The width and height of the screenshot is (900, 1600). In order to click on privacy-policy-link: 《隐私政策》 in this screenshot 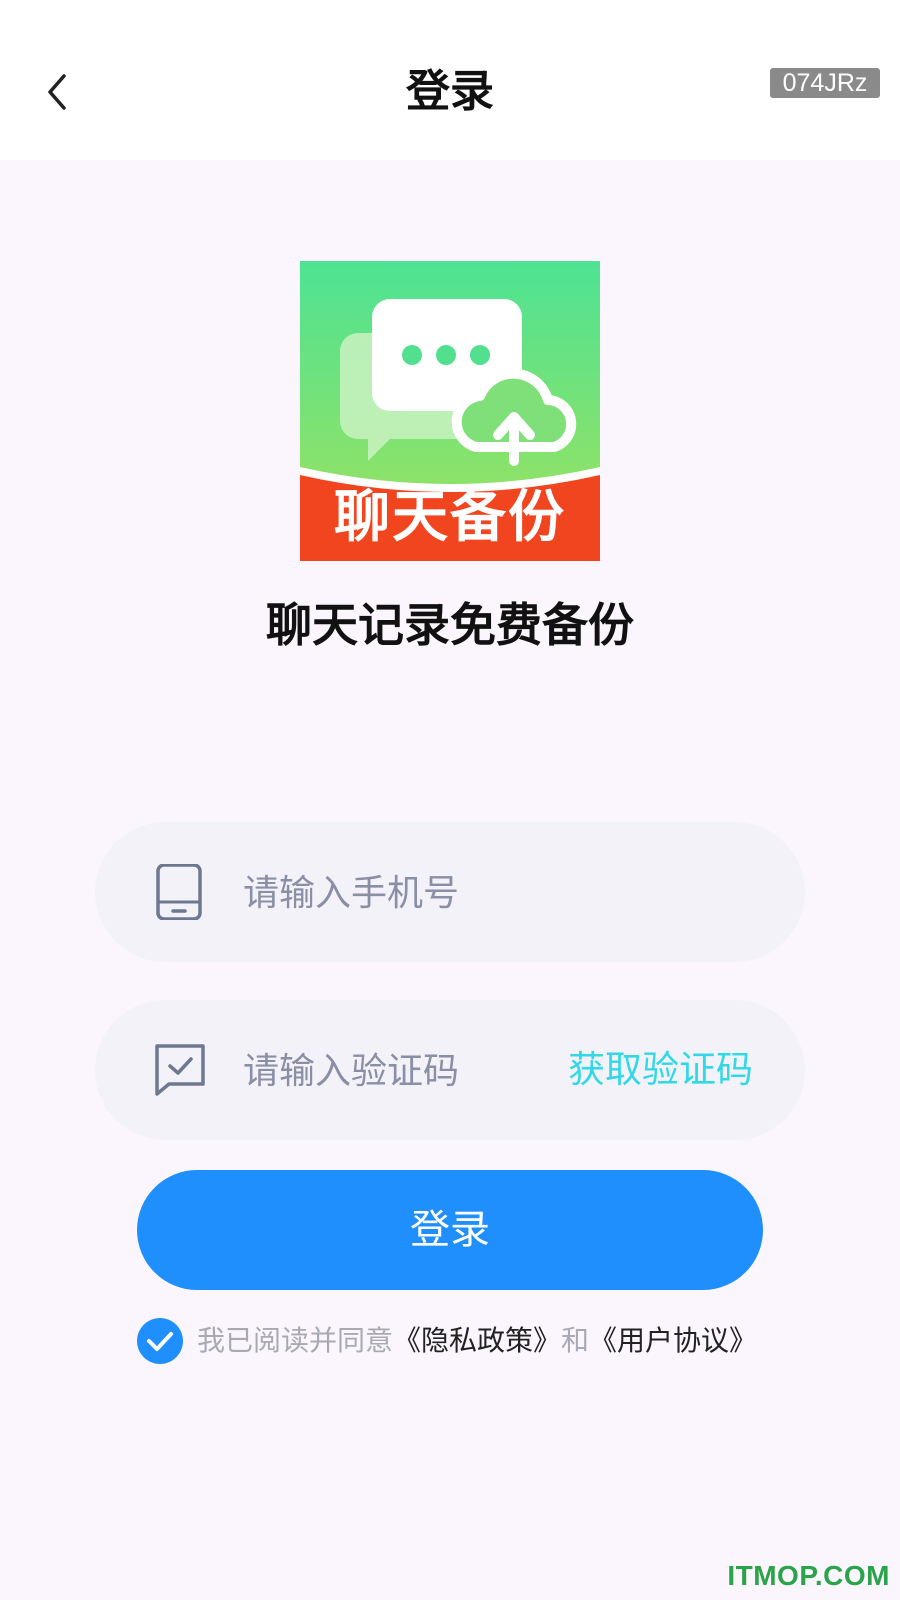, I will do `click(477, 1340)`.